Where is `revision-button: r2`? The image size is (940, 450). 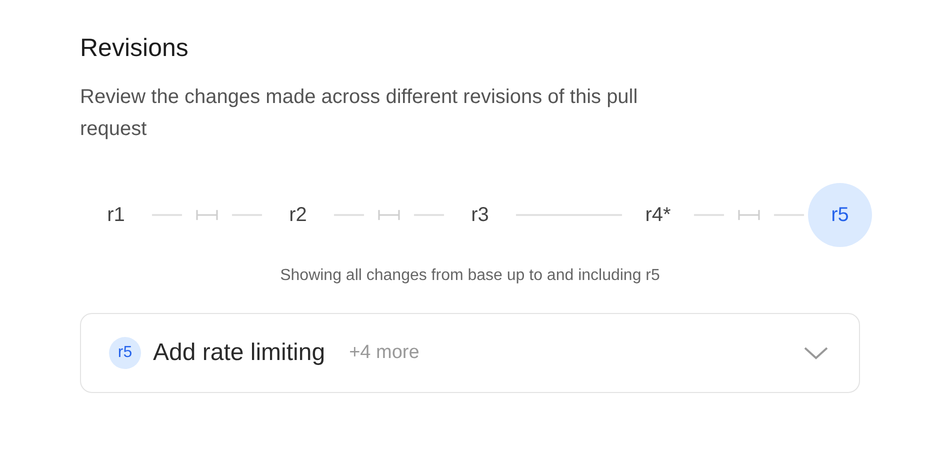 revision-button: r2 is located at coordinates (298, 215).